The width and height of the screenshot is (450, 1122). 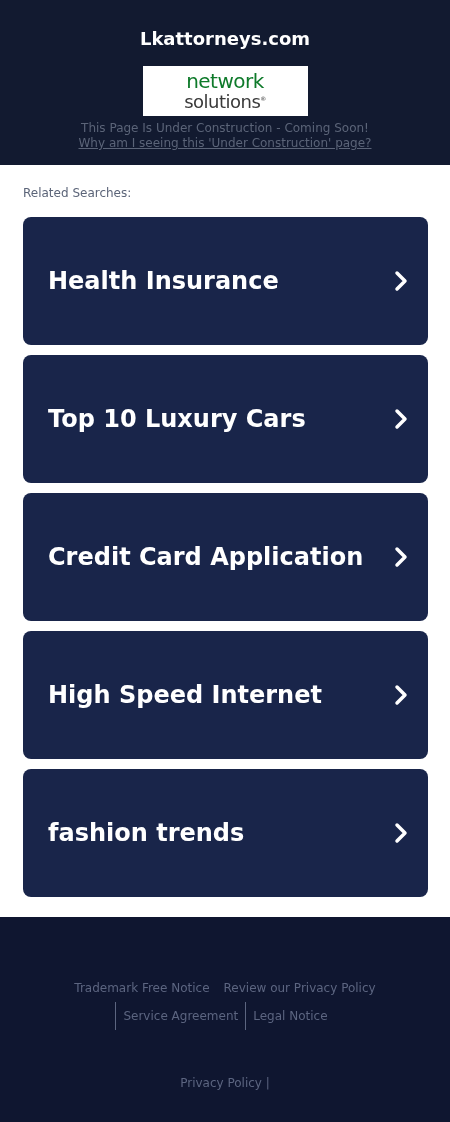 I want to click on footer-link: Privacy Policy |, so click(x=225, y=1083).